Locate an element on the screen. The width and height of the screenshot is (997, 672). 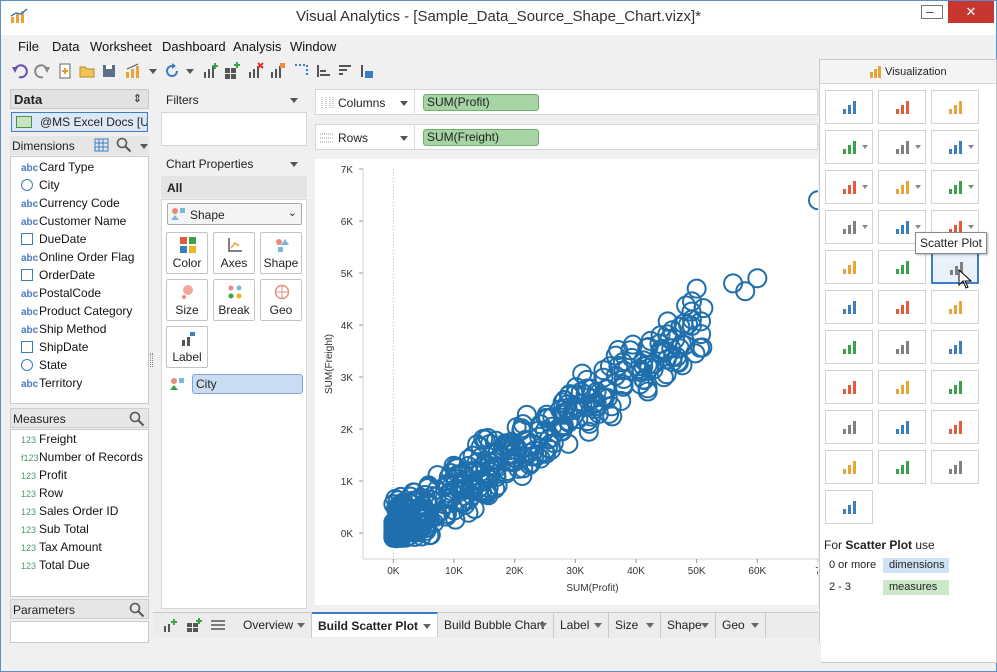
viz-stacked-bar-button is located at coordinates (902, 147).